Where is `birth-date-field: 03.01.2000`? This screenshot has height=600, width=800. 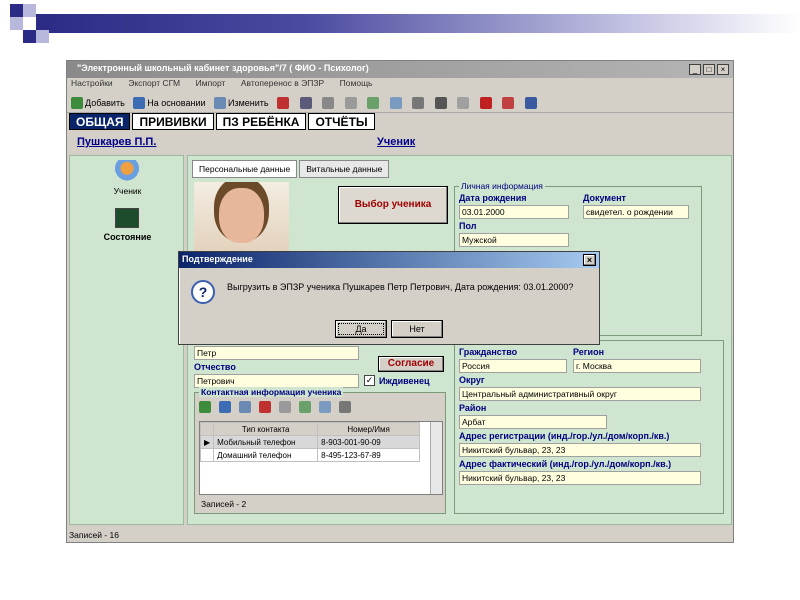 birth-date-field: 03.01.2000 is located at coordinates (514, 212).